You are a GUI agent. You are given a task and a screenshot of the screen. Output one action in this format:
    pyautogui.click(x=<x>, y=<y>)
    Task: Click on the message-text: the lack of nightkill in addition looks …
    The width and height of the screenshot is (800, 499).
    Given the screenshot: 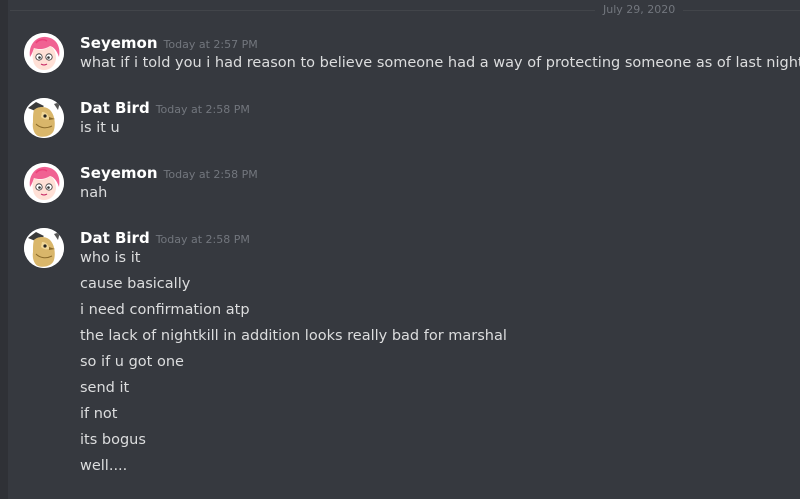 What is the action you would take?
    pyautogui.click(x=293, y=336)
    